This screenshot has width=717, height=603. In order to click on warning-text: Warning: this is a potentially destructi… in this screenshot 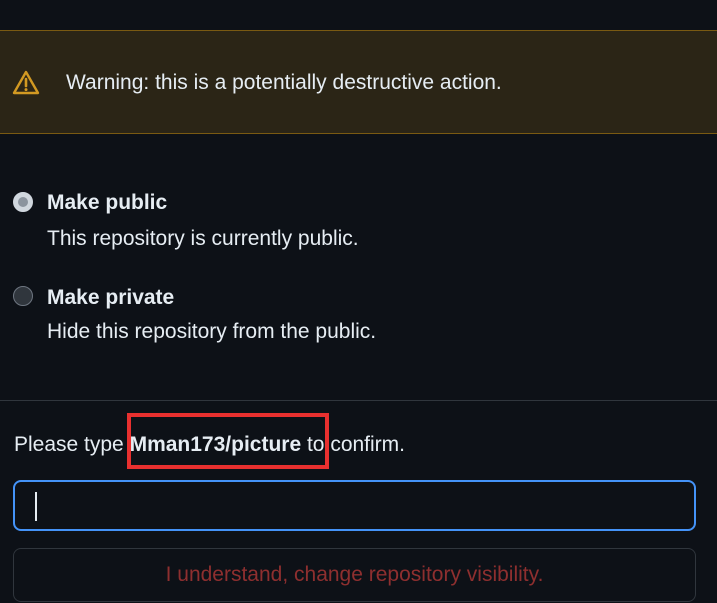, I will do `click(284, 82)`.